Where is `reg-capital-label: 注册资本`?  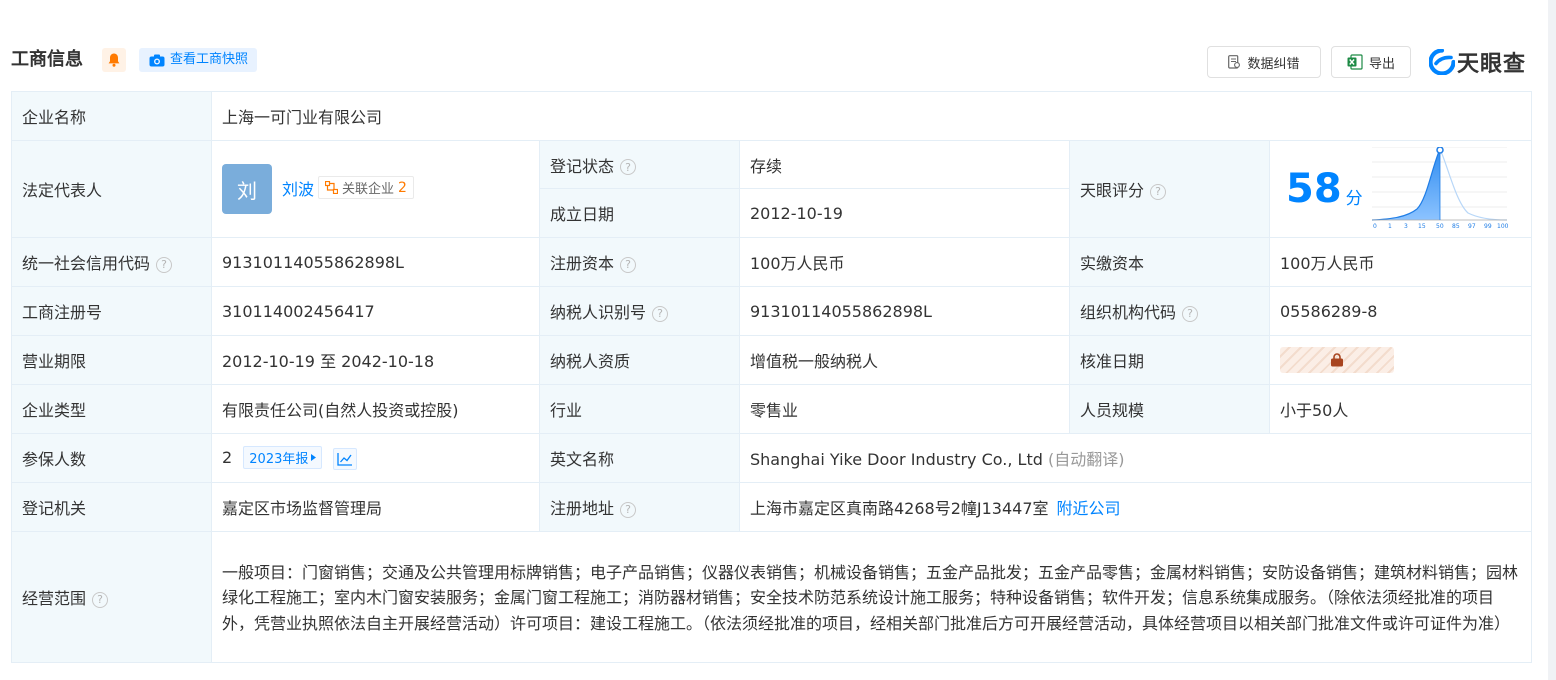 reg-capital-label: 注册资本 is located at coordinates (582, 263).